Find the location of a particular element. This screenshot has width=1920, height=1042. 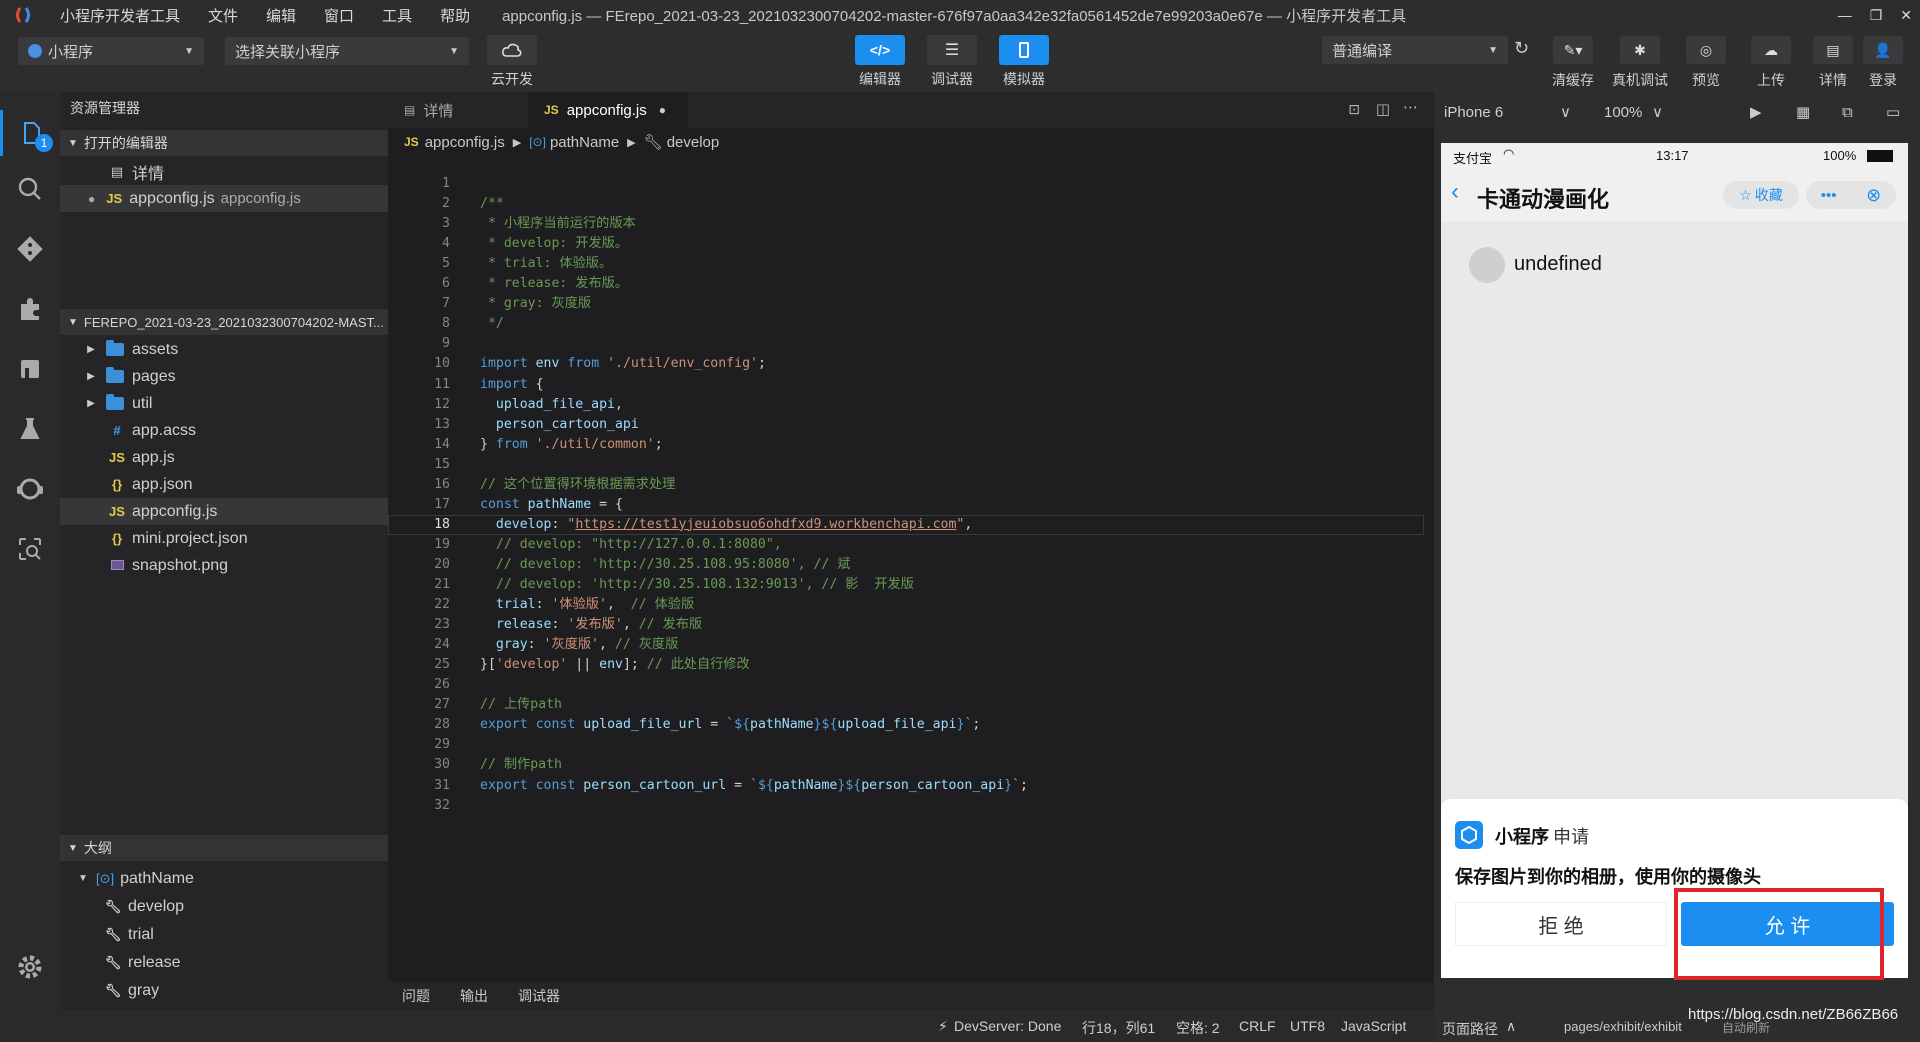

maximize-button: ❐ is located at coordinates (1876, 15).